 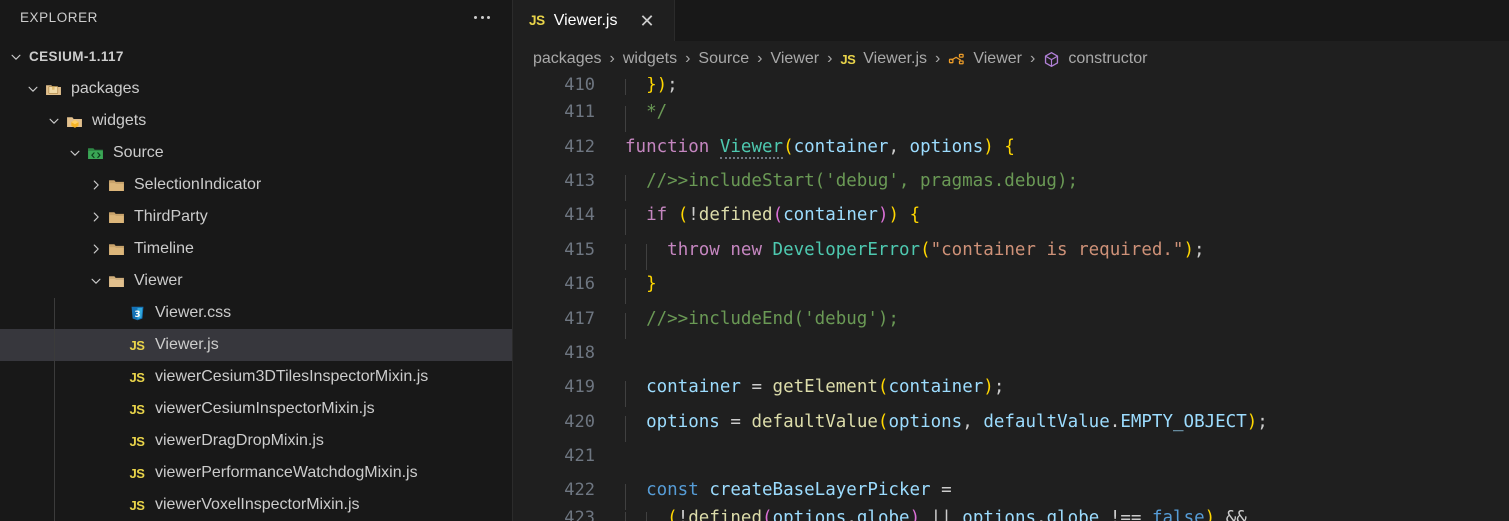 I want to click on tree-item-label: Timeline, so click(x=164, y=248).